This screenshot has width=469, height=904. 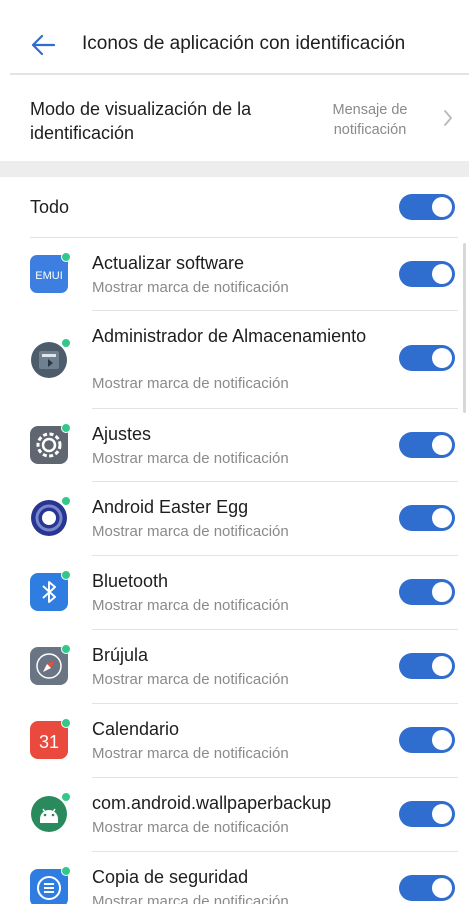 I want to click on app-name: Ajustes, so click(x=122, y=434).